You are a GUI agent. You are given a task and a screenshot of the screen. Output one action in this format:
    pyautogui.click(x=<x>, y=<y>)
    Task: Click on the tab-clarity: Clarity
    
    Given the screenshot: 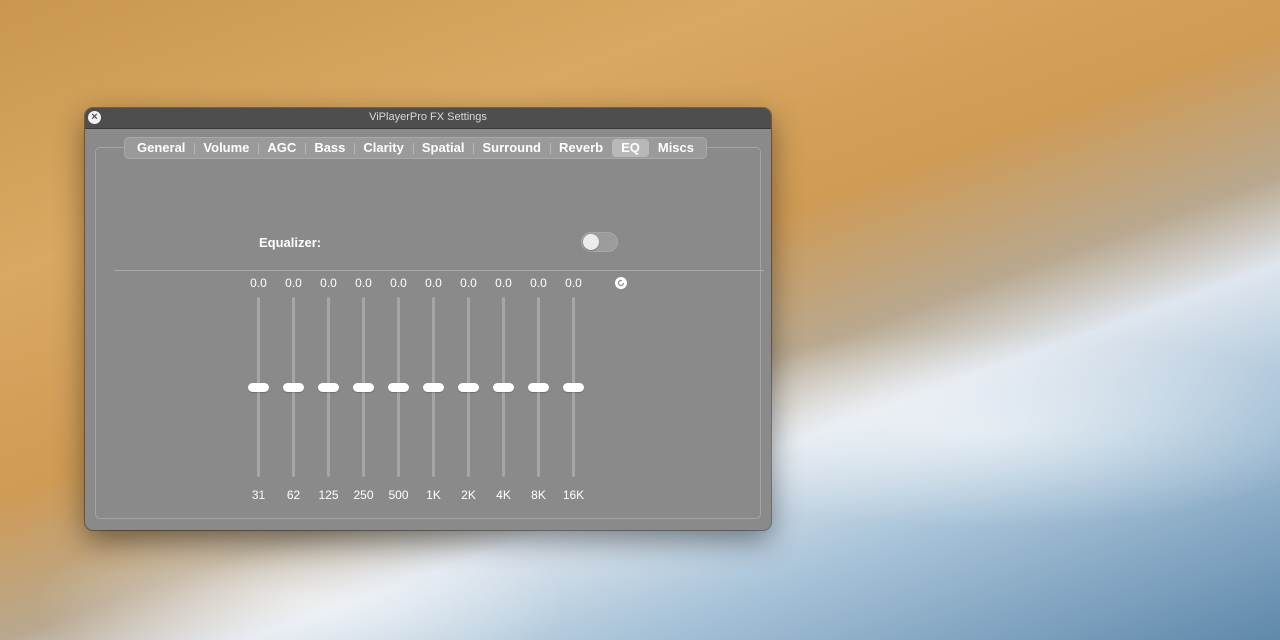 What is the action you would take?
    pyautogui.click(x=383, y=148)
    